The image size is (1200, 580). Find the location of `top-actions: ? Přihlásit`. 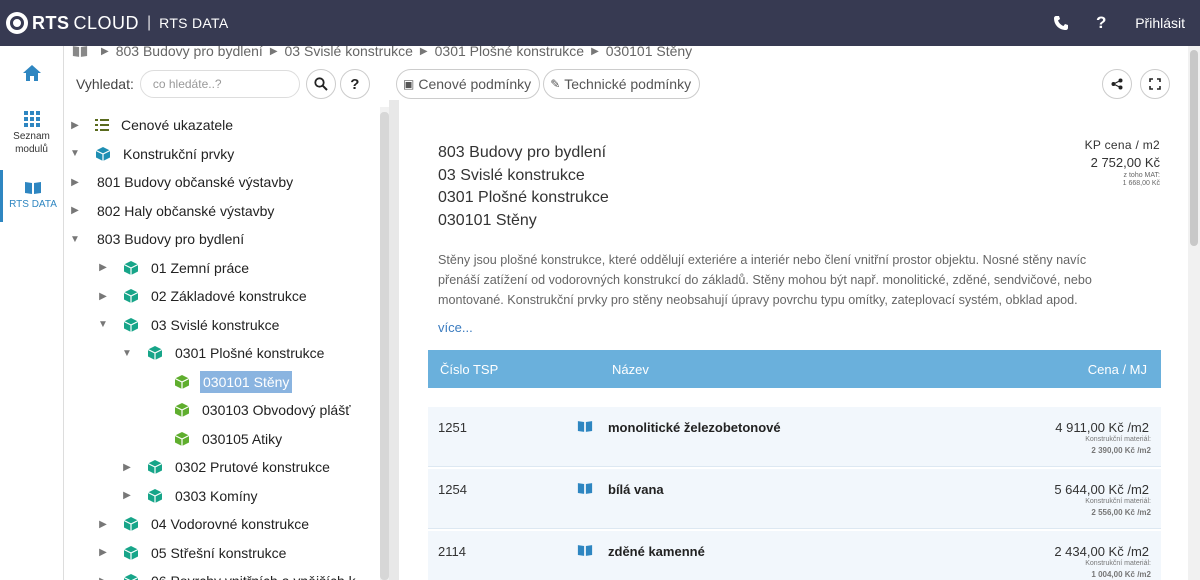

top-actions: ? Přihlásit is located at coordinates (1120, 23).